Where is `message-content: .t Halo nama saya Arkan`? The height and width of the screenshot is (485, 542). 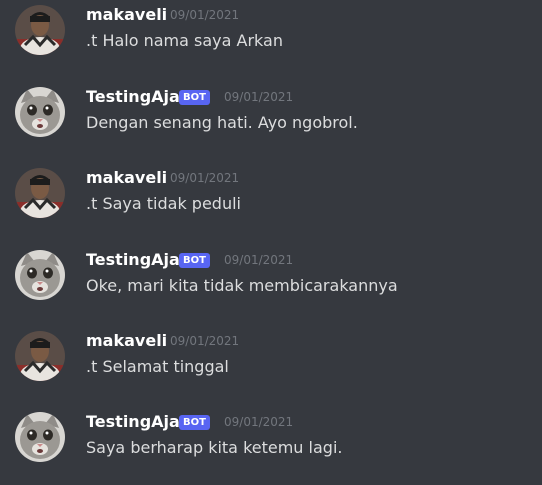 message-content: .t Halo nama saya Arkan is located at coordinates (184, 40).